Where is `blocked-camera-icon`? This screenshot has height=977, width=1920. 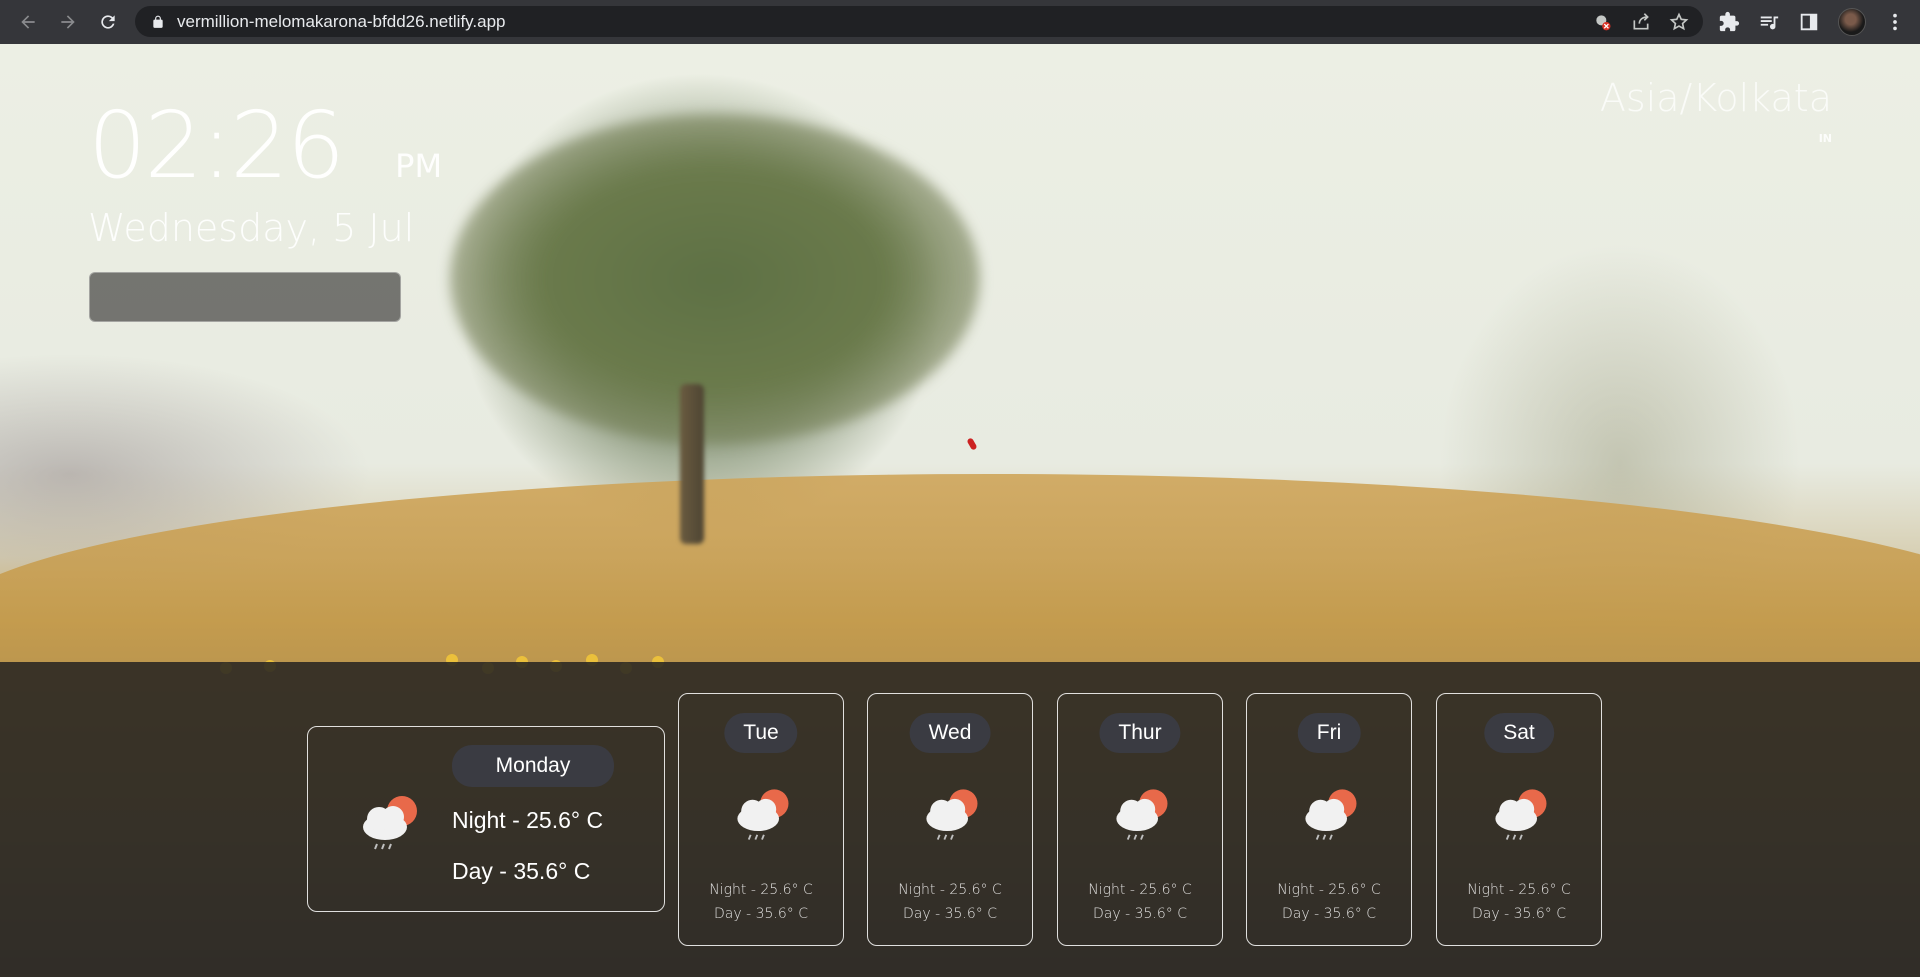
blocked-camera-icon is located at coordinates (1603, 22).